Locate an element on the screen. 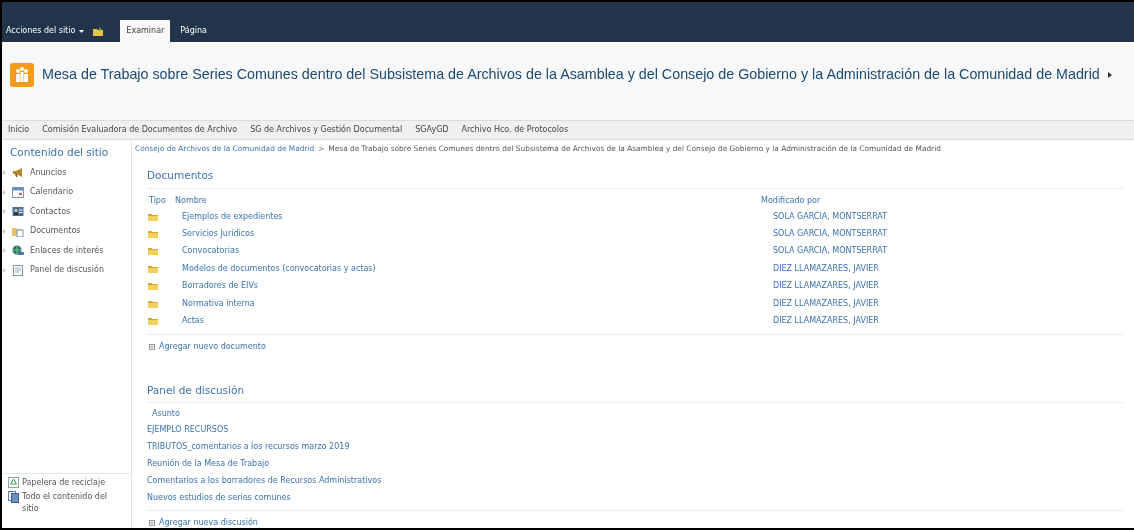  discussion-link: EJEMPLO RECURSOS is located at coordinates (188, 430).